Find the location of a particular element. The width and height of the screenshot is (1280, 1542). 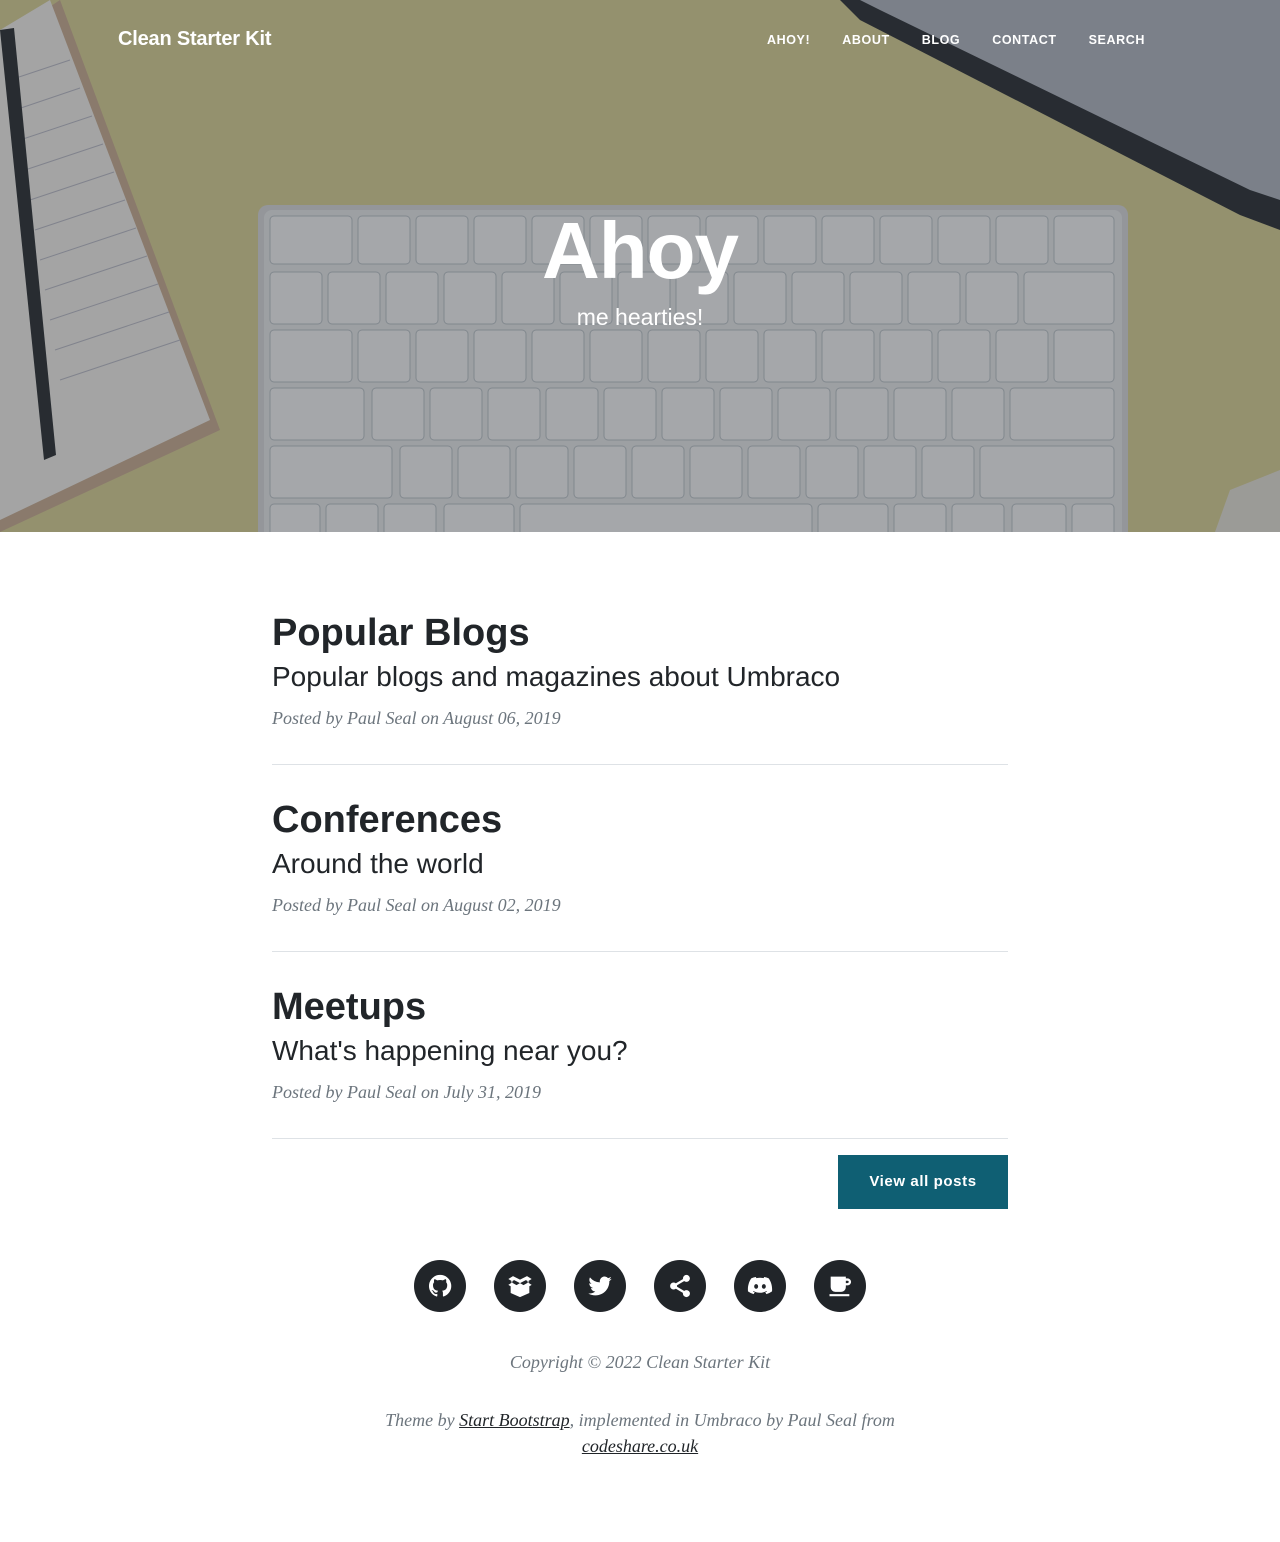

share-link is located at coordinates (680, 1286).